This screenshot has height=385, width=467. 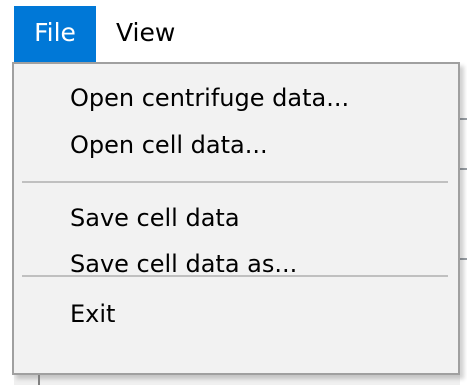 What do you see at coordinates (463, 223) in the screenshot?
I see `window-background-right` at bounding box center [463, 223].